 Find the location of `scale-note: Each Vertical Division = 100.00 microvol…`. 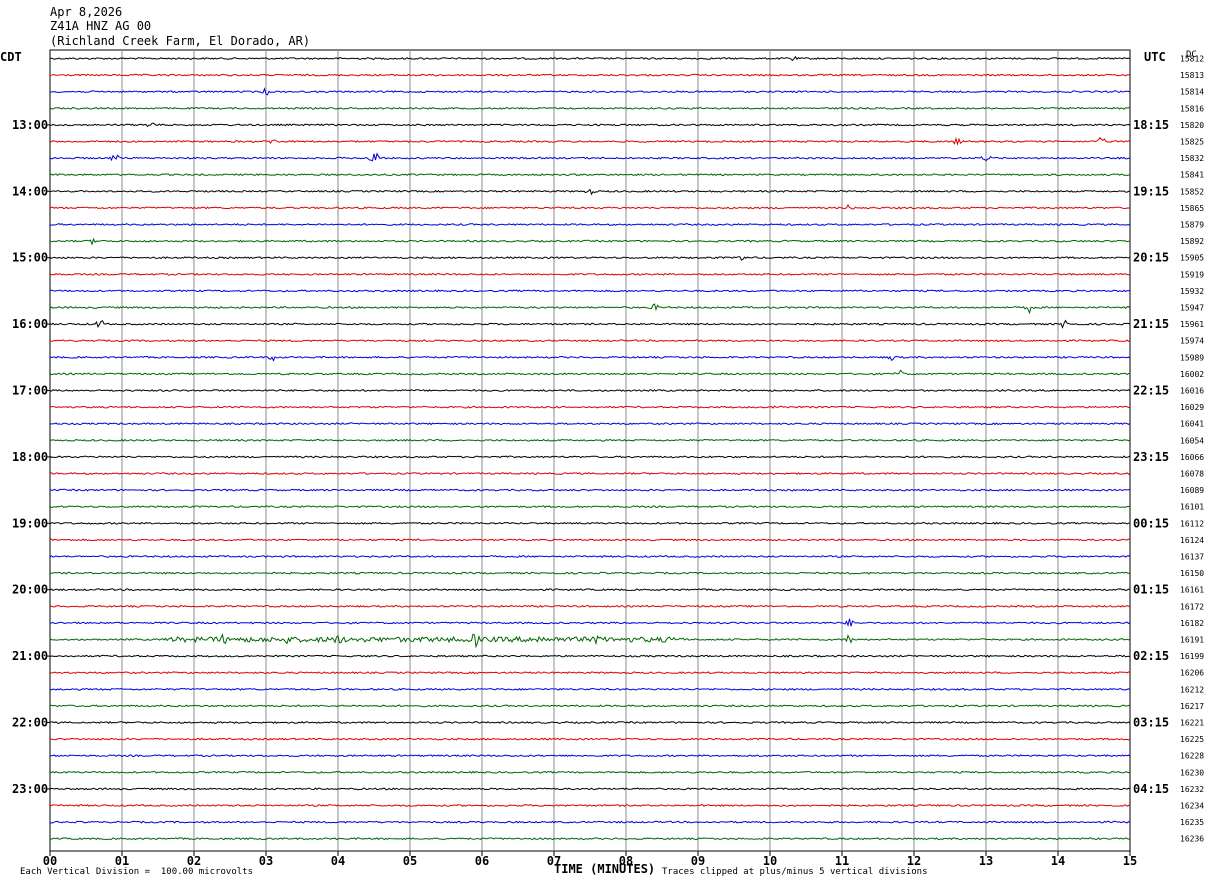

scale-note: Each Vertical Division = 100.00 microvol… is located at coordinates (136, 872).